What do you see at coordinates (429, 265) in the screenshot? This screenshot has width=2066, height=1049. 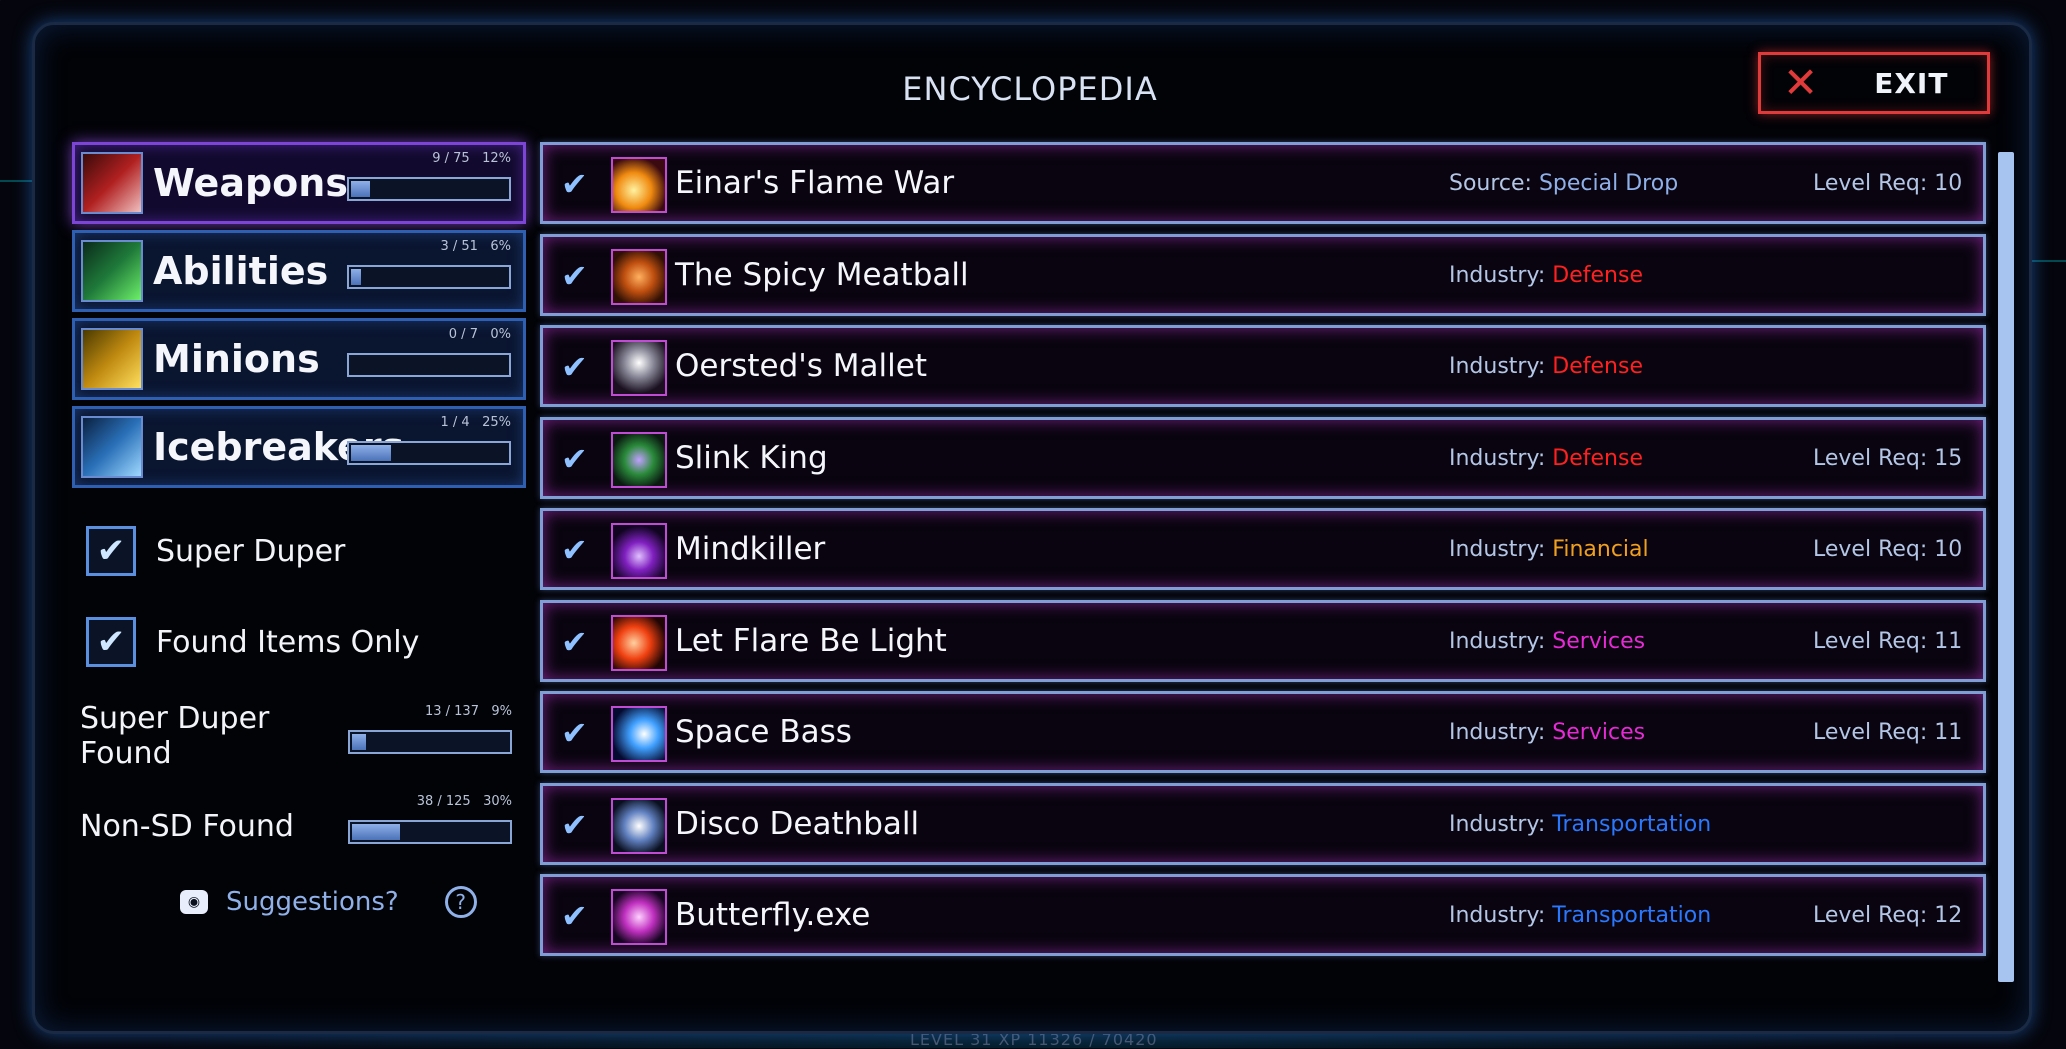 I see `progress-bar: 3 / 51 6%` at bounding box center [429, 265].